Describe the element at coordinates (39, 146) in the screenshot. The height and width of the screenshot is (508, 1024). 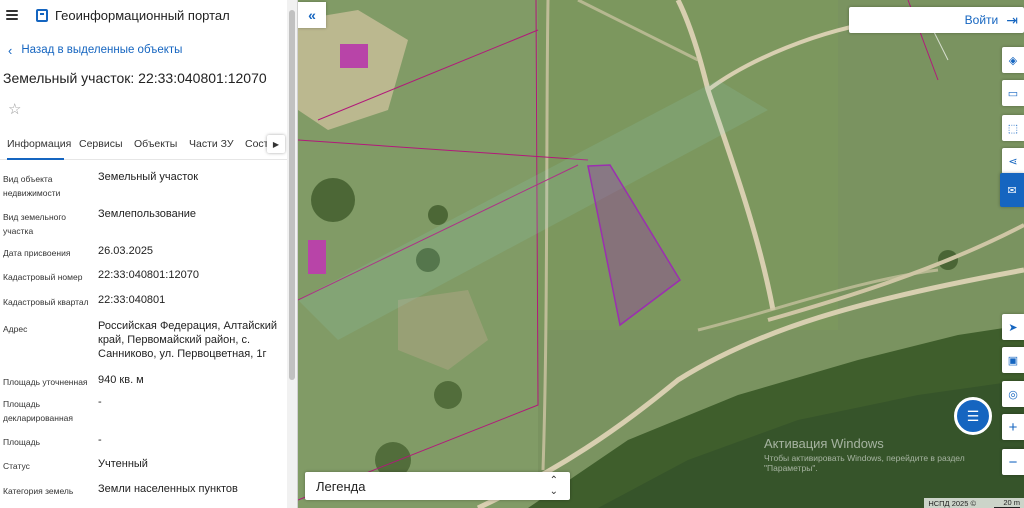
I see `tab-info: Информация` at that location.